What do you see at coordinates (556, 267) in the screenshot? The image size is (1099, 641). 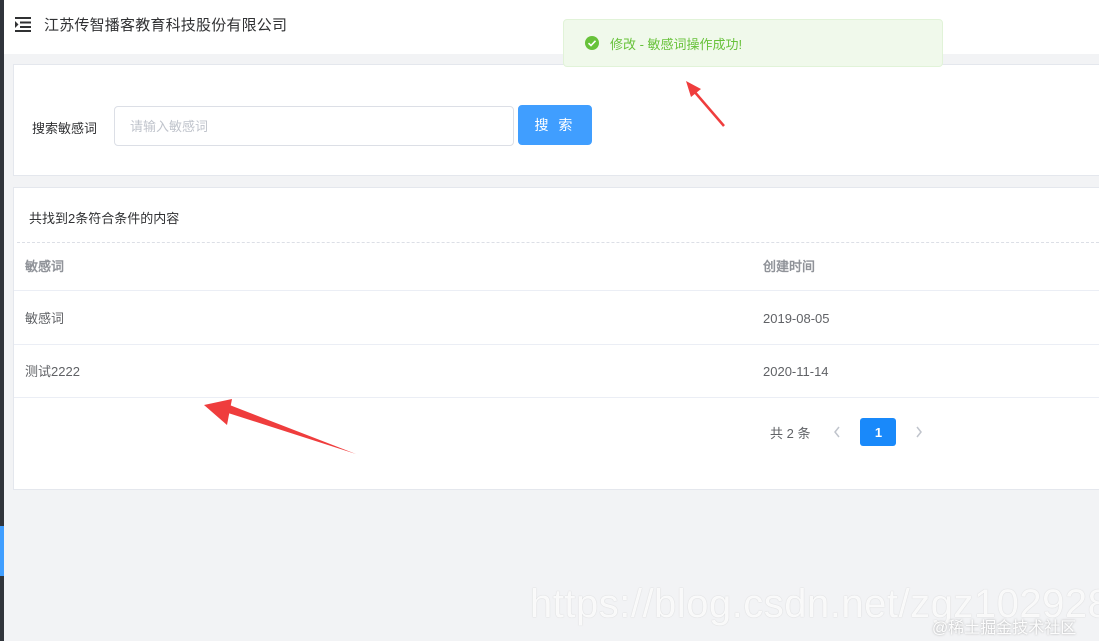 I see `table-header: 敏感词 创建时间` at bounding box center [556, 267].